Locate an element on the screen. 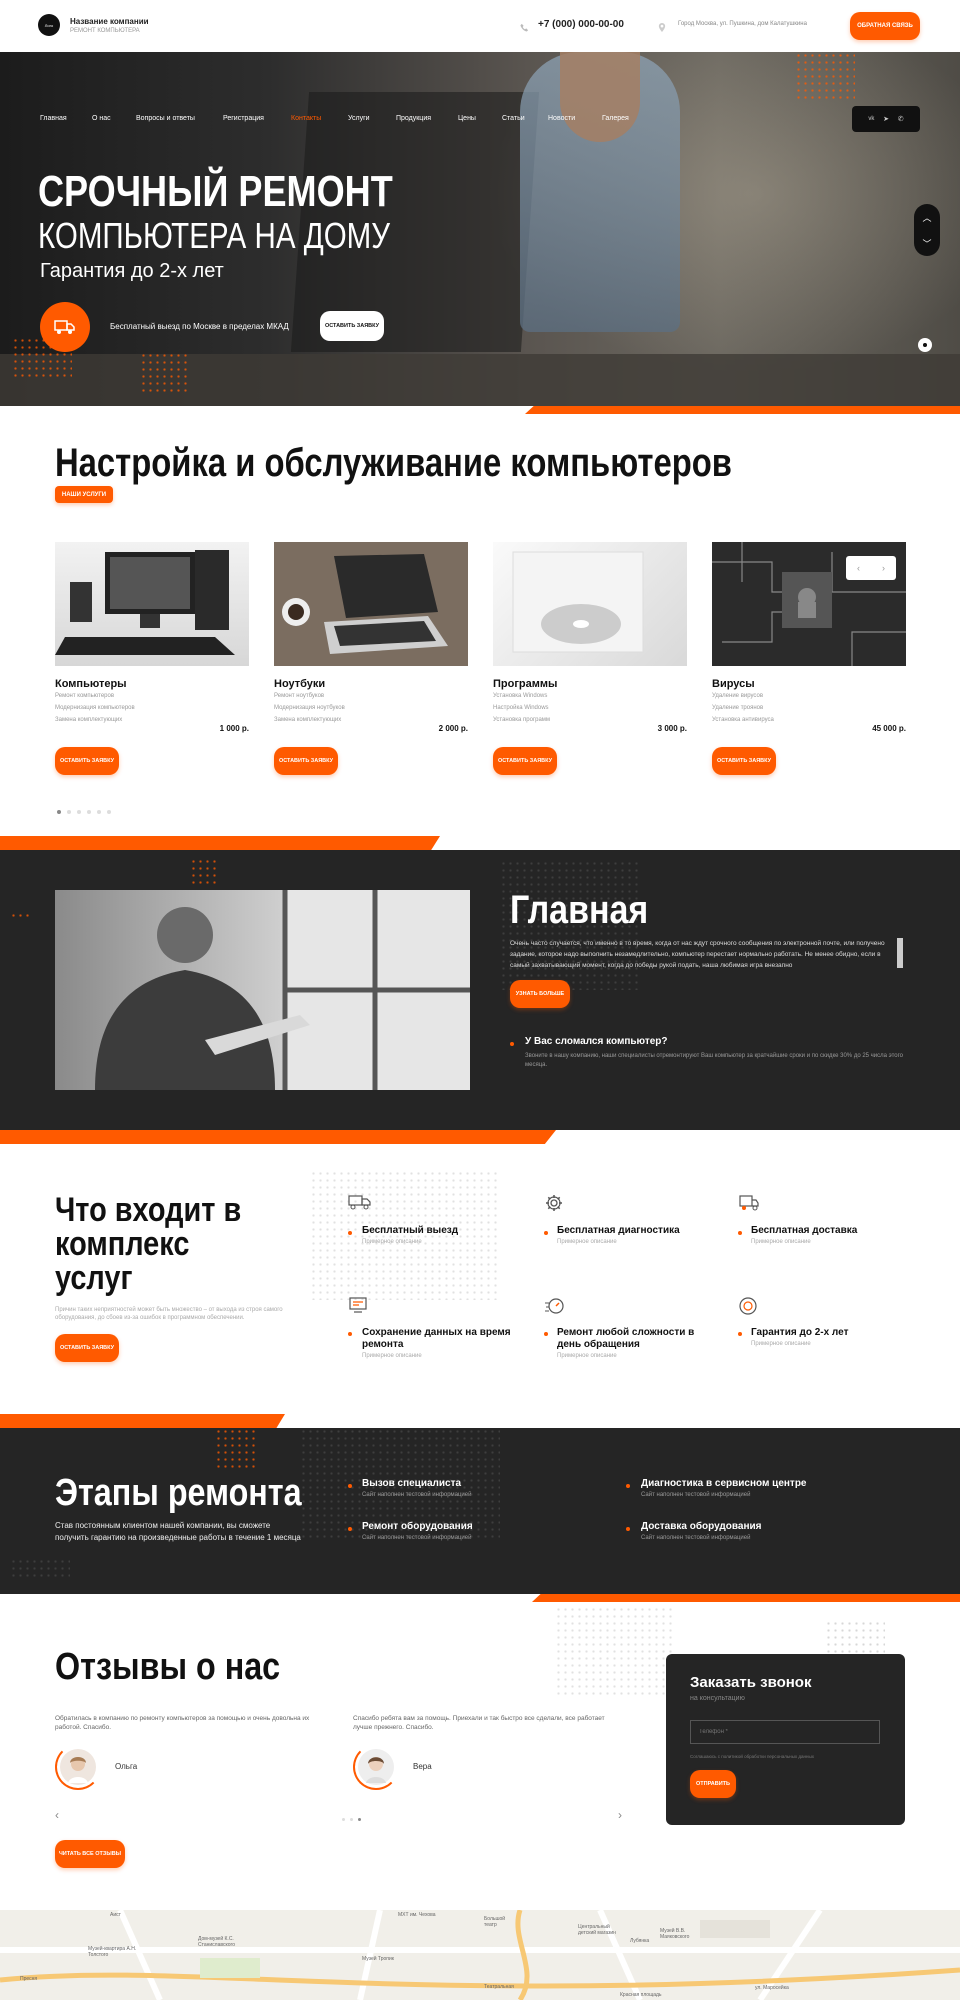 The width and height of the screenshot is (960, 2000). carousel-pagination is located at coordinates (84, 812).